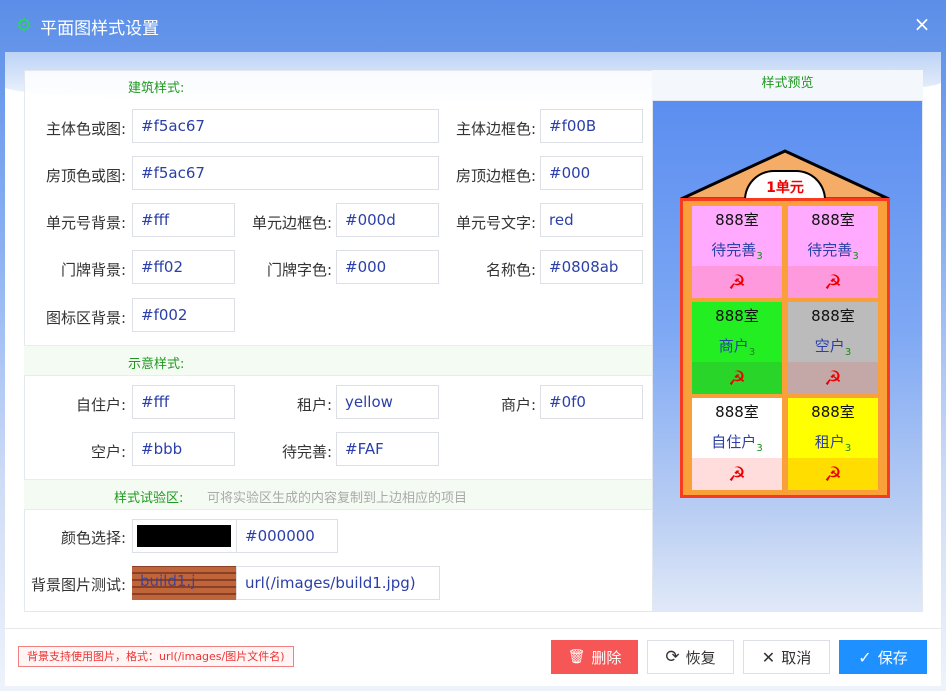  What do you see at coordinates (85, 318) in the screenshot?
I see `icon-bg-label: 图标区背景:` at bounding box center [85, 318].